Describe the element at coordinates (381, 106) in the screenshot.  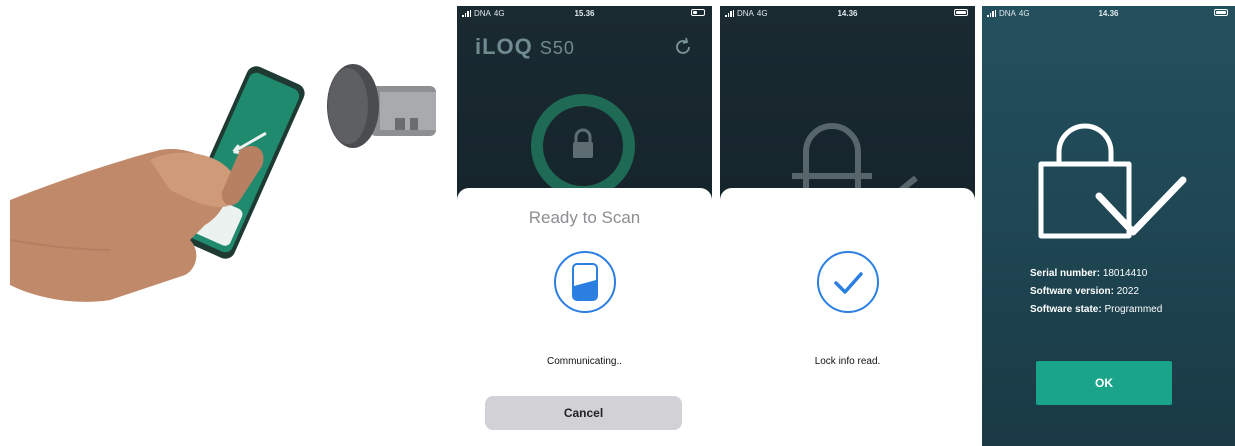
I see `lock-cylinder-image` at that location.